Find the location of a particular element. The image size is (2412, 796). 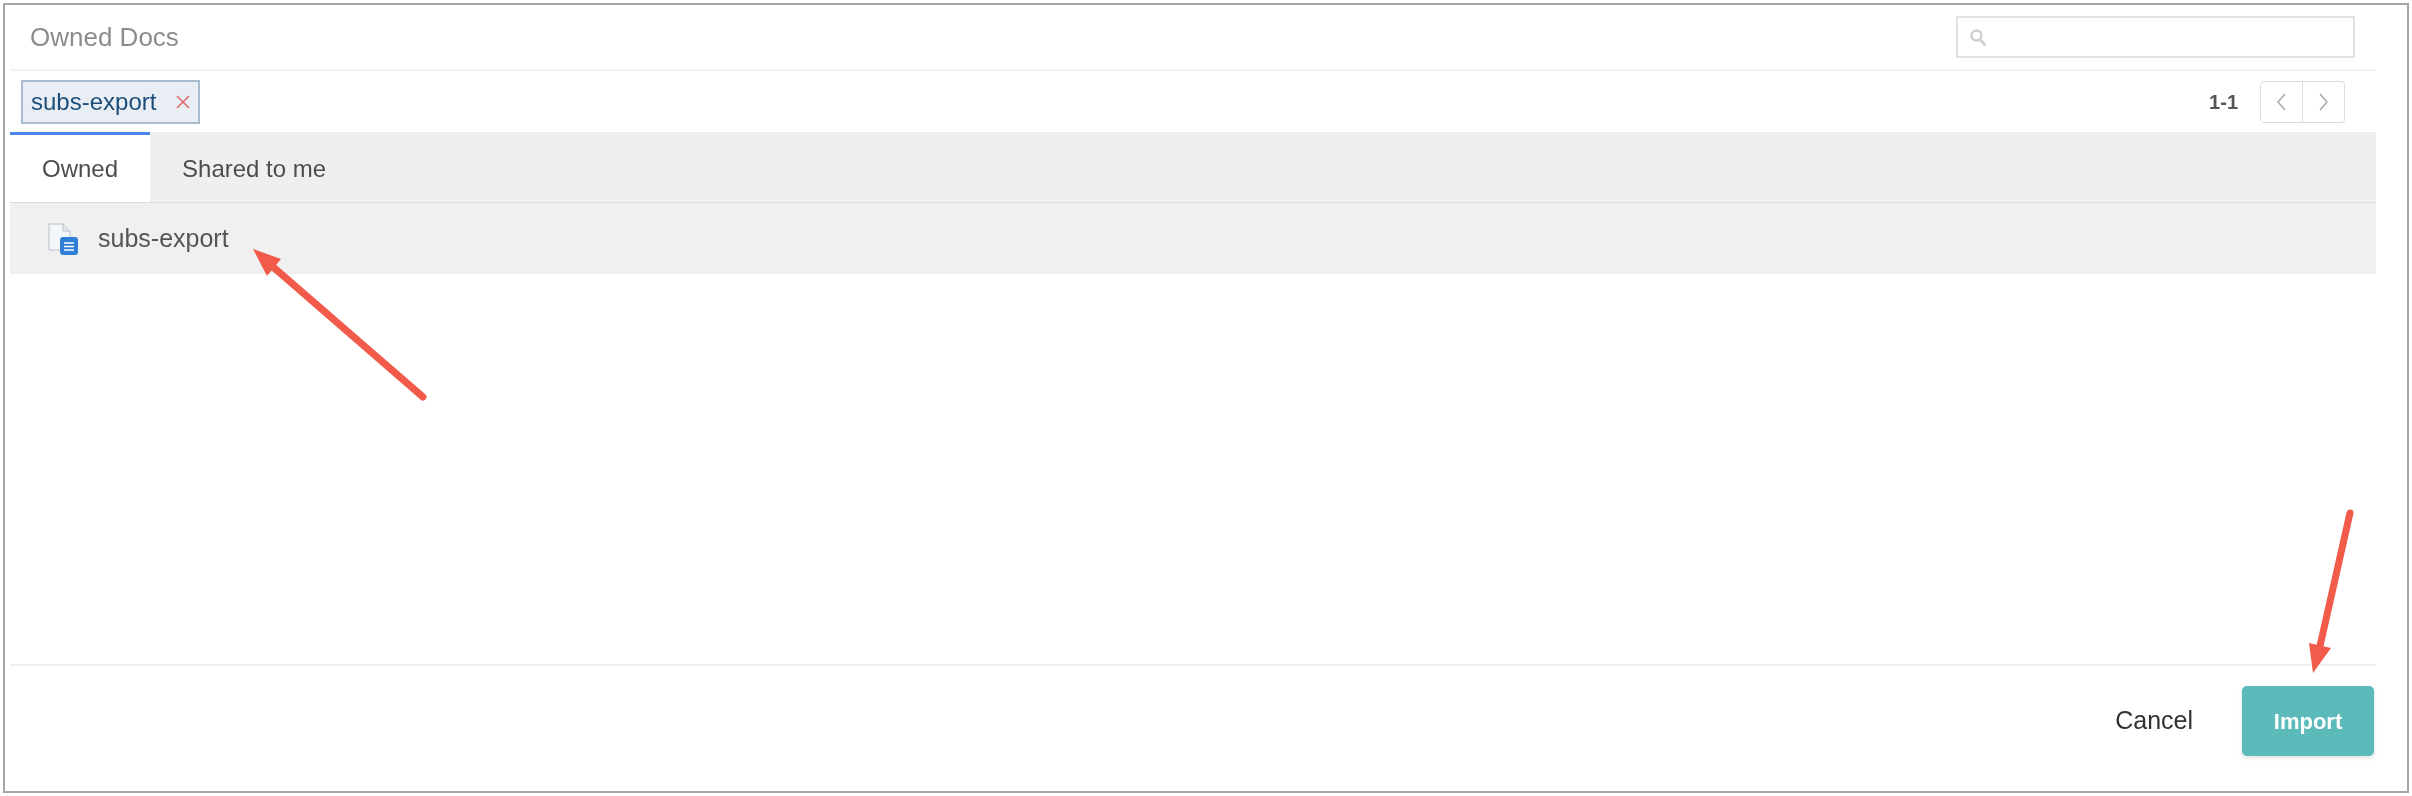

search-icon is located at coordinates (1978, 37).